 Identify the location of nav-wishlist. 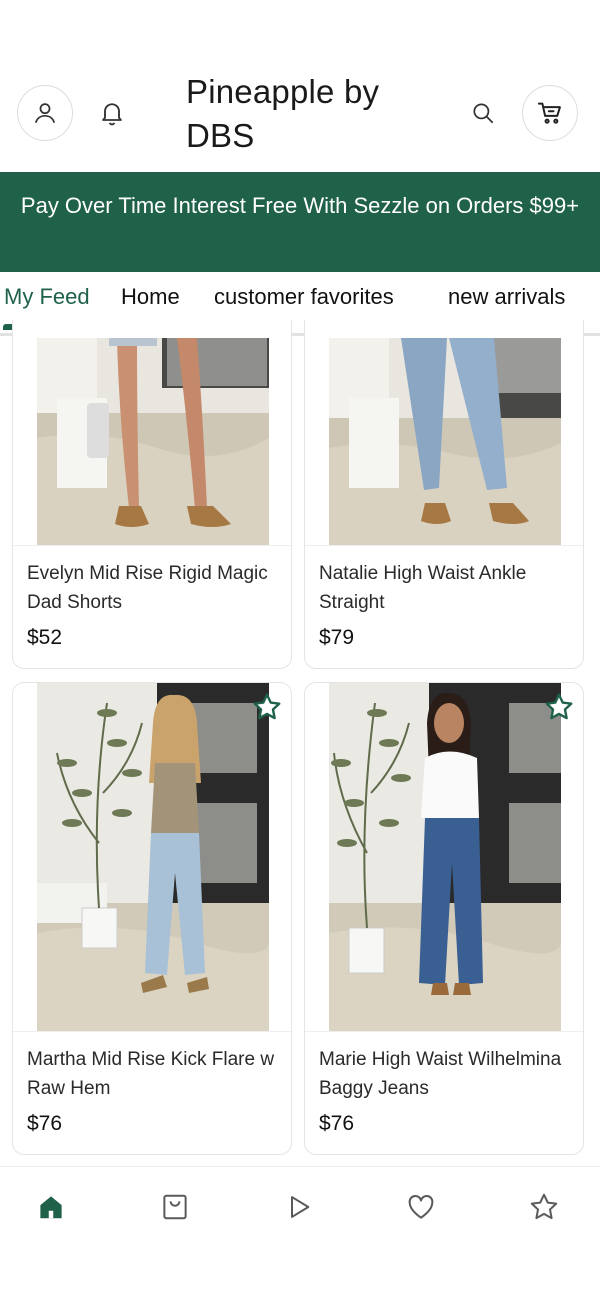
(421, 1207).